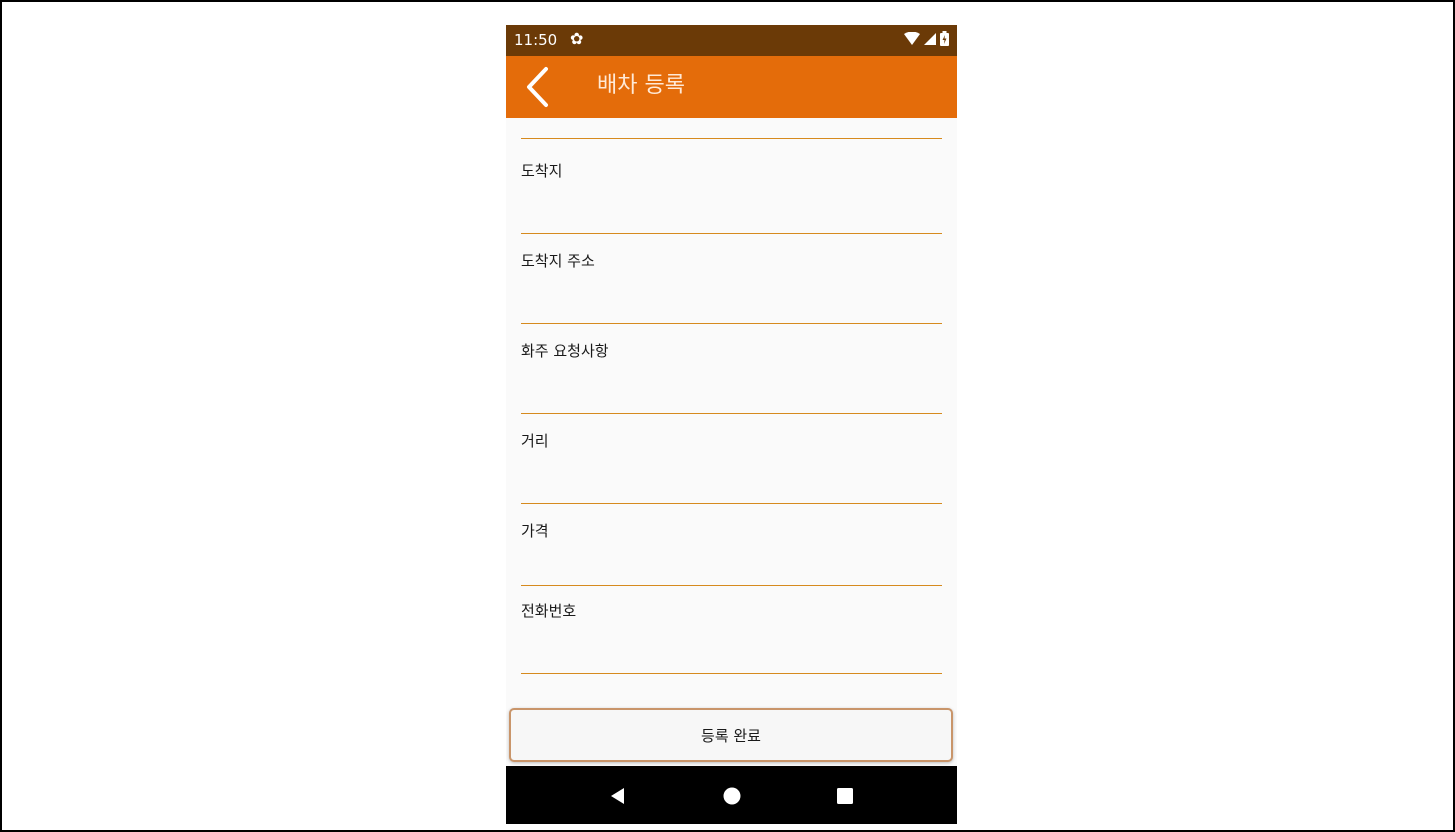 Image resolution: width=1455 pixels, height=832 pixels. I want to click on form-field-distance: 거리, so click(731, 471).